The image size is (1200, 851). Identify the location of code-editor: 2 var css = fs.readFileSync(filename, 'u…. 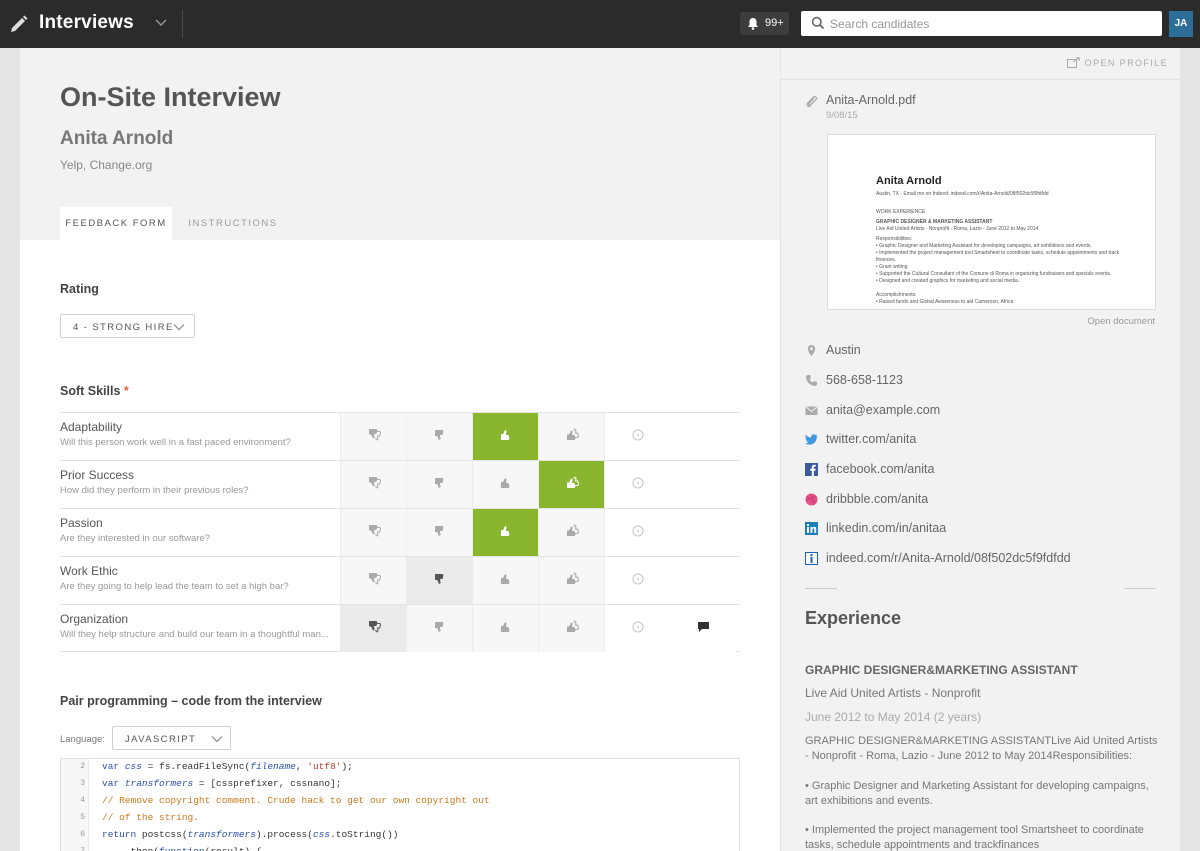
(400, 804).